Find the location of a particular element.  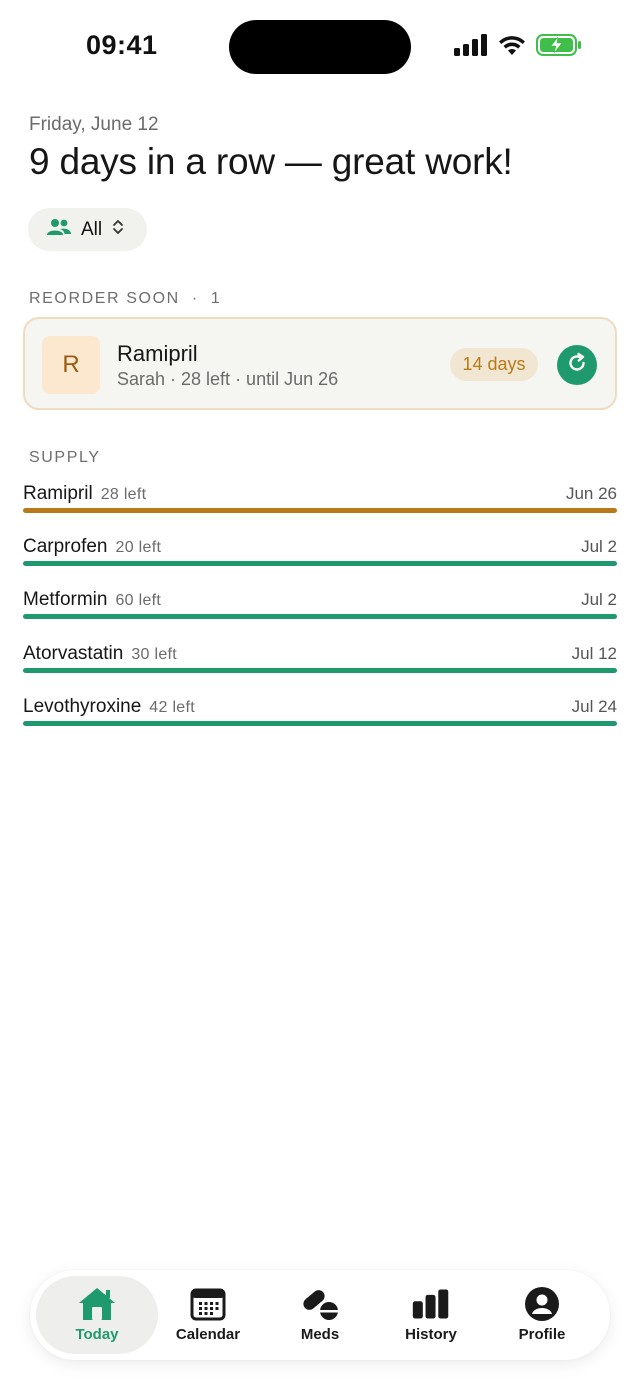

tab-label: Meds is located at coordinates (320, 1334).